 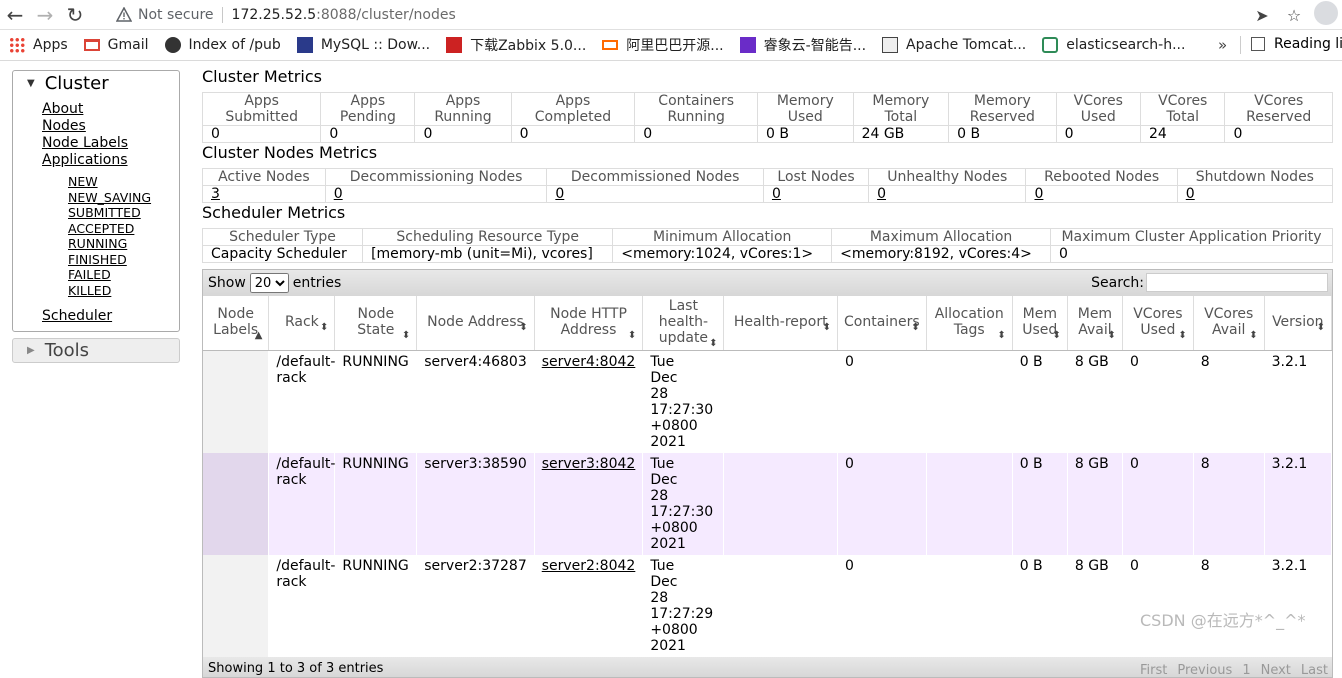 What do you see at coordinates (780, 401) in the screenshot?
I see `table-cell` at bounding box center [780, 401].